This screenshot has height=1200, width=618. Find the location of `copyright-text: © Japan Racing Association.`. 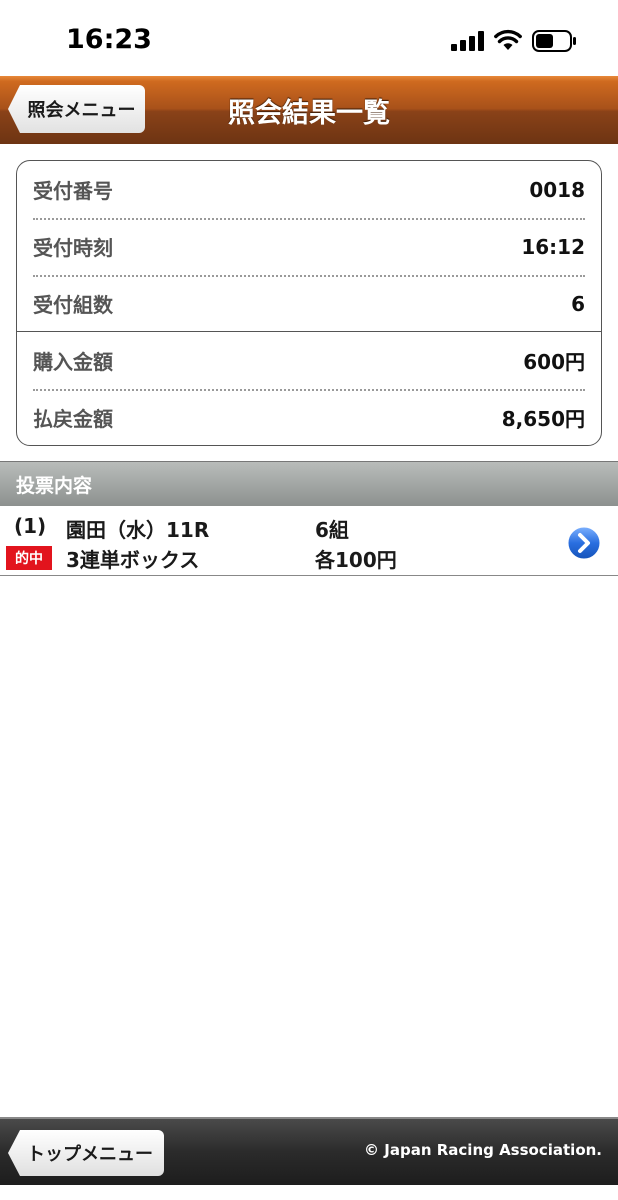

copyright-text: © Japan Racing Association. is located at coordinates (483, 1150).